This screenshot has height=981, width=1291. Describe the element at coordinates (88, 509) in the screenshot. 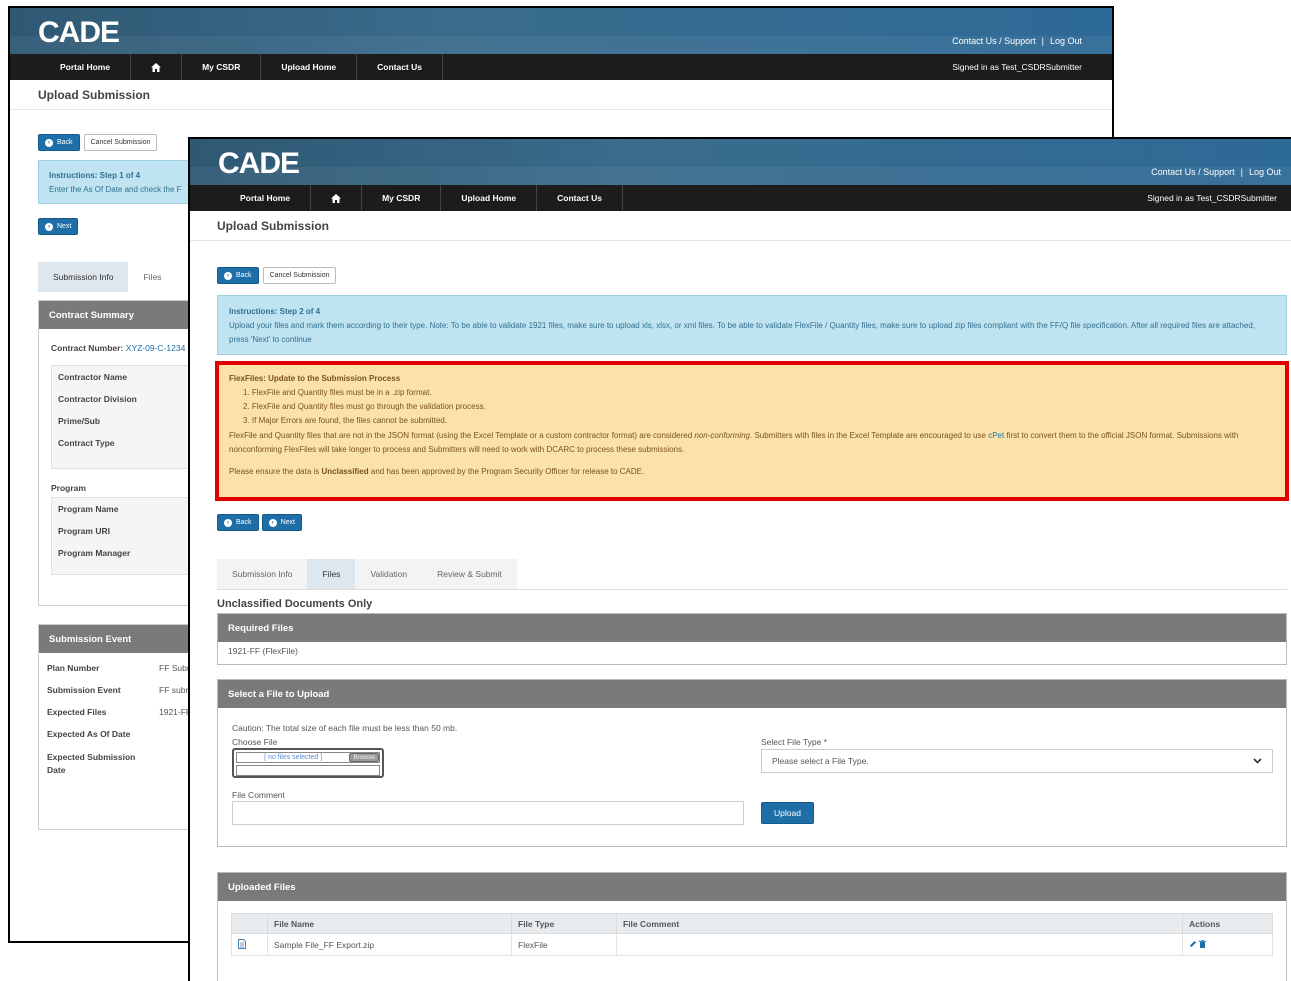

I see `program-name-label: Program Name` at that location.